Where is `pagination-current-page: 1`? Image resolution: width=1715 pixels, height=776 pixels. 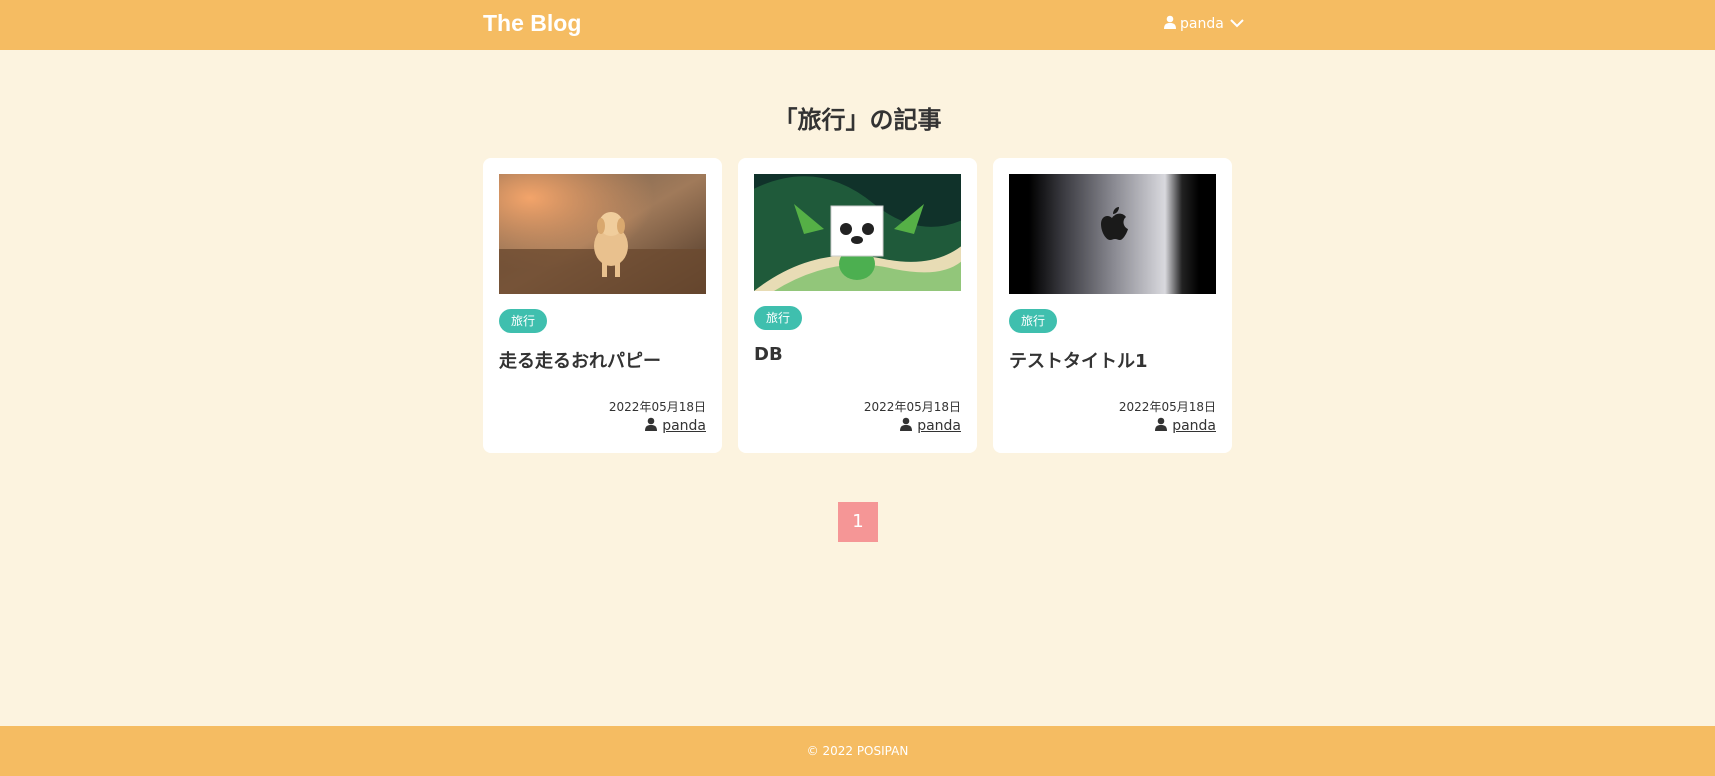
pagination-current-page: 1 is located at coordinates (858, 522).